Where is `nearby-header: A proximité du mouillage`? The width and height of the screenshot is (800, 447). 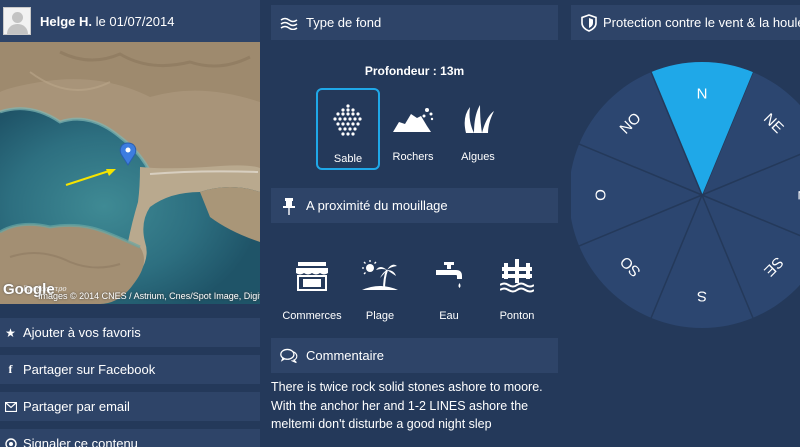
nearby-header: A proximité du mouillage is located at coordinates (414, 205).